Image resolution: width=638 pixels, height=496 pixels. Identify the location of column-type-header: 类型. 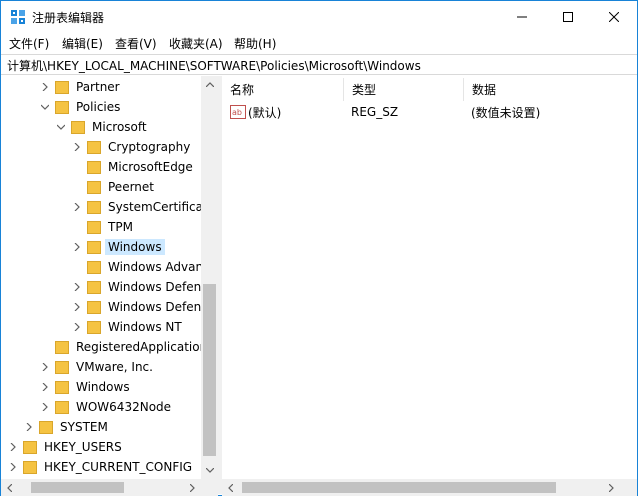
(404, 89).